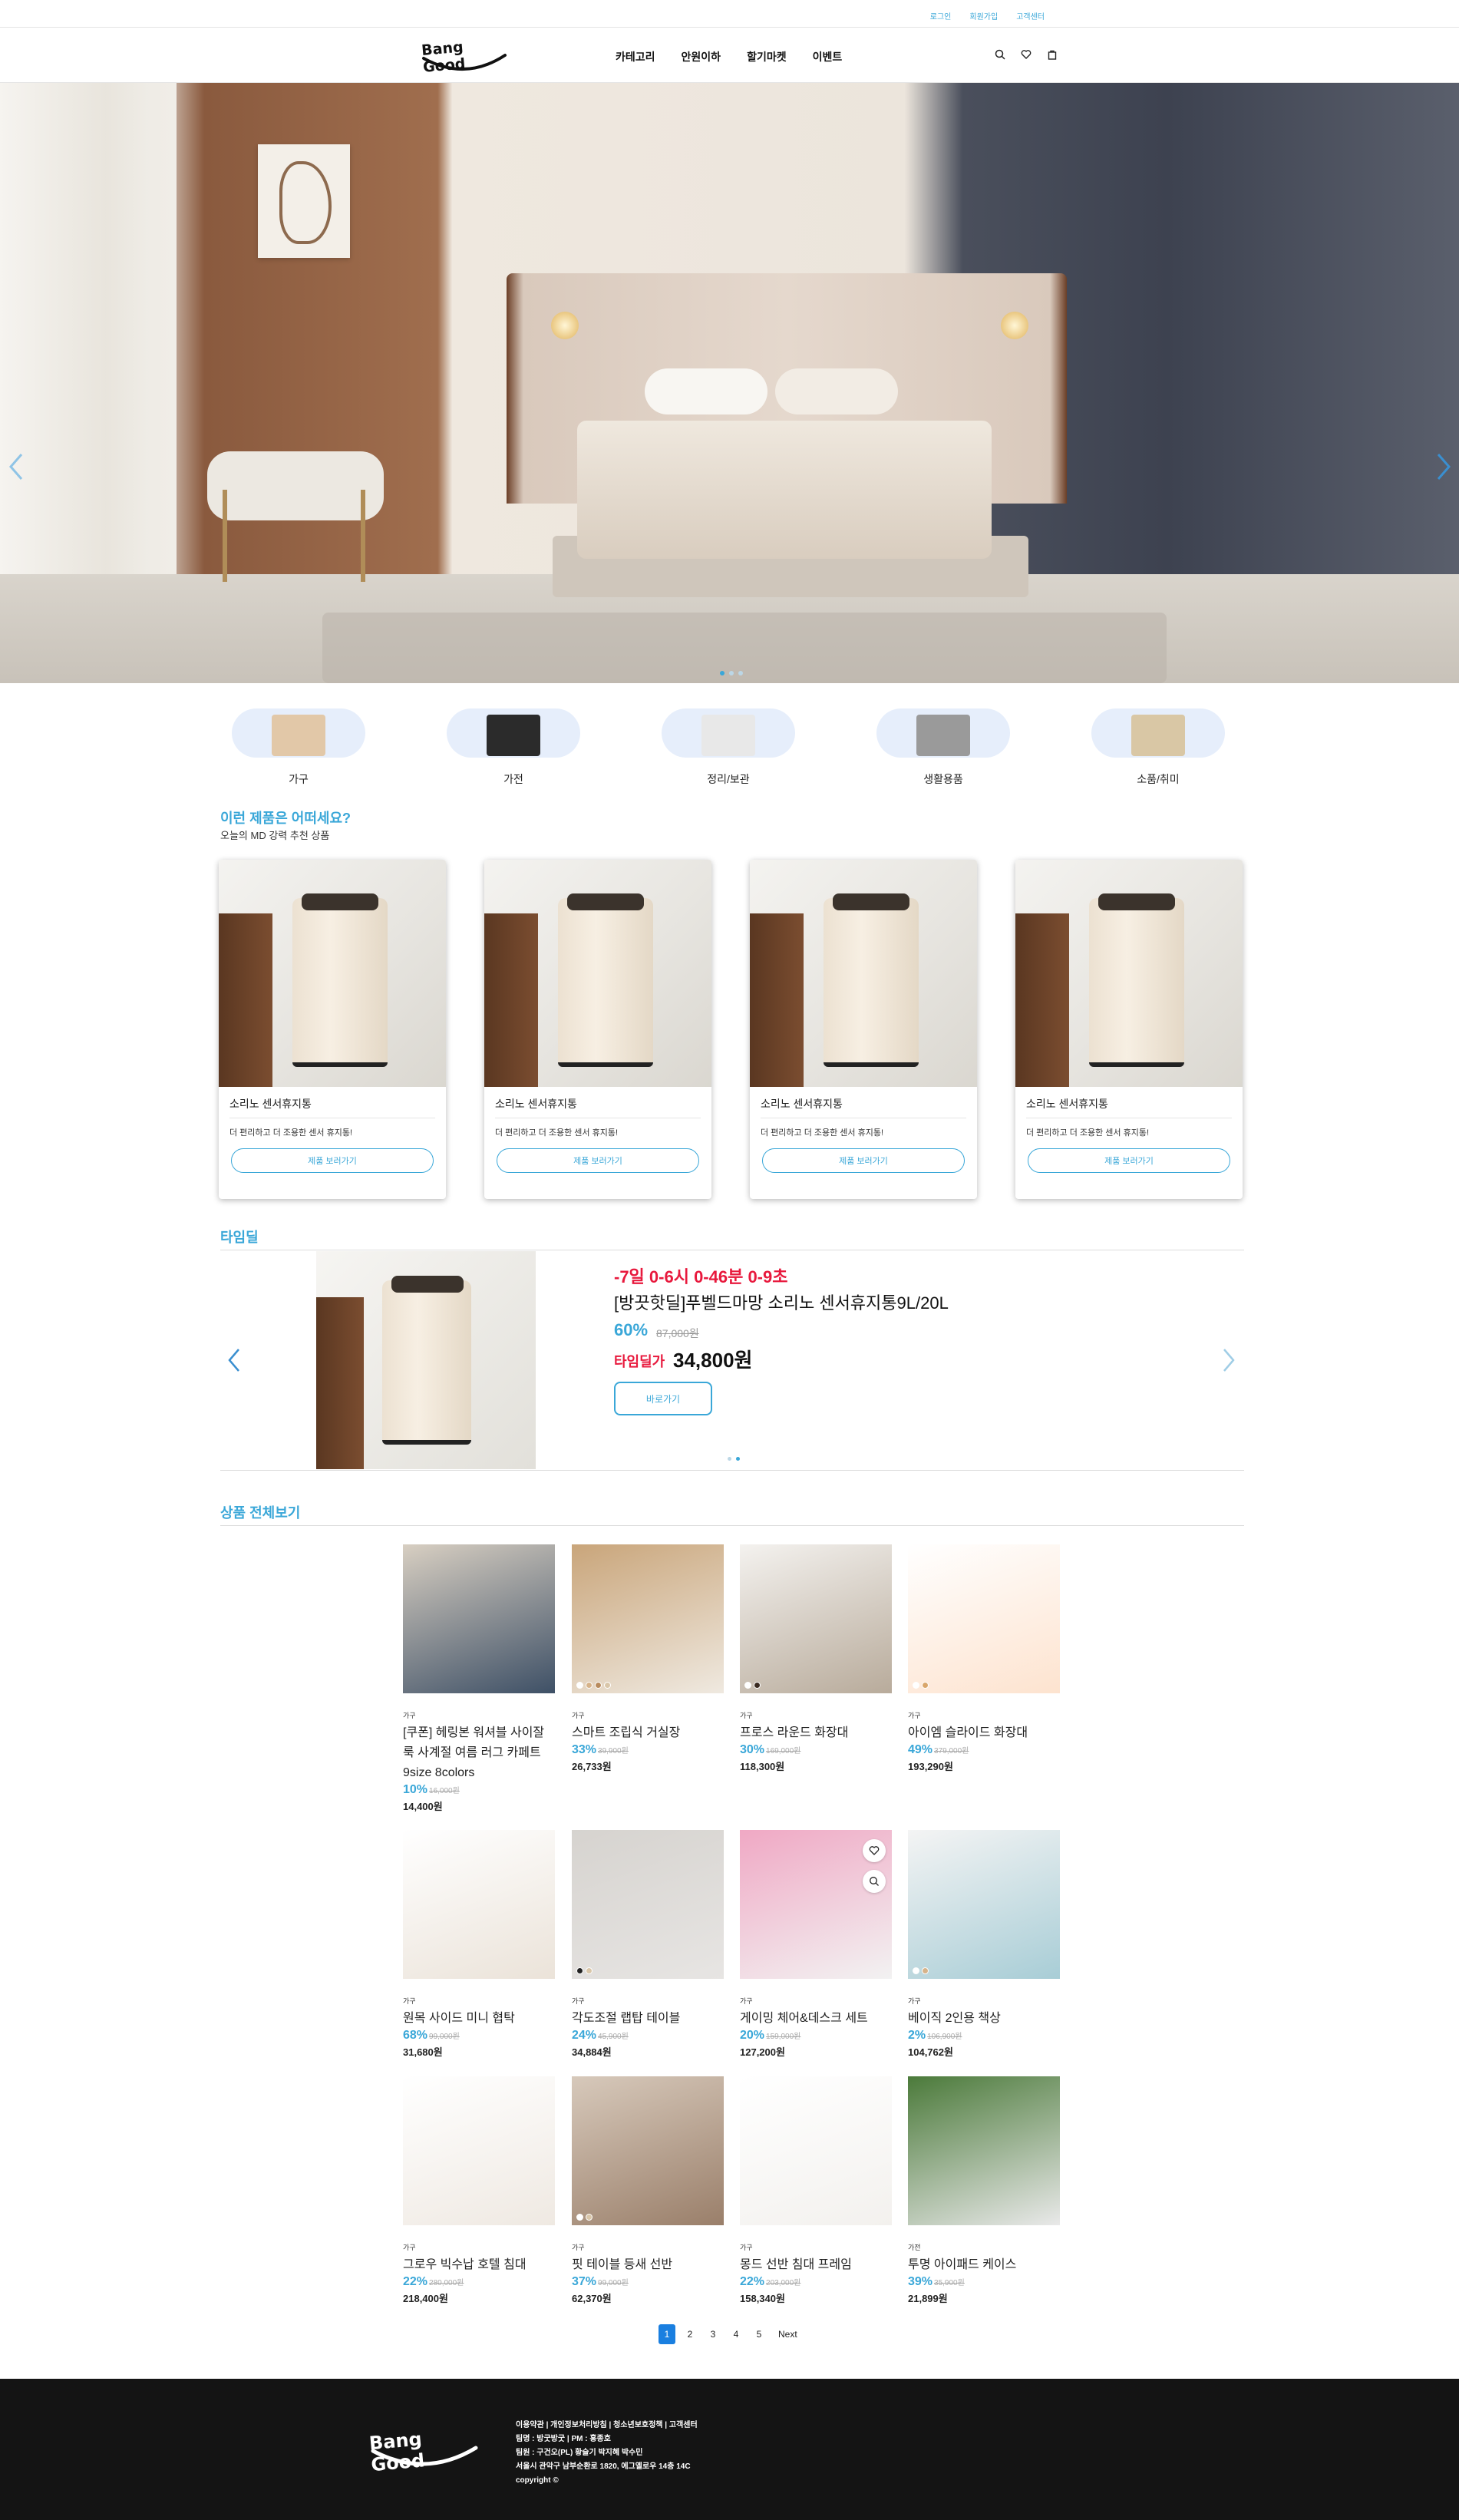 This screenshot has height=2520, width=1459. What do you see at coordinates (667, 2334) in the screenshot?
I see `page-button: 1` at bounding box center [667, 2334].